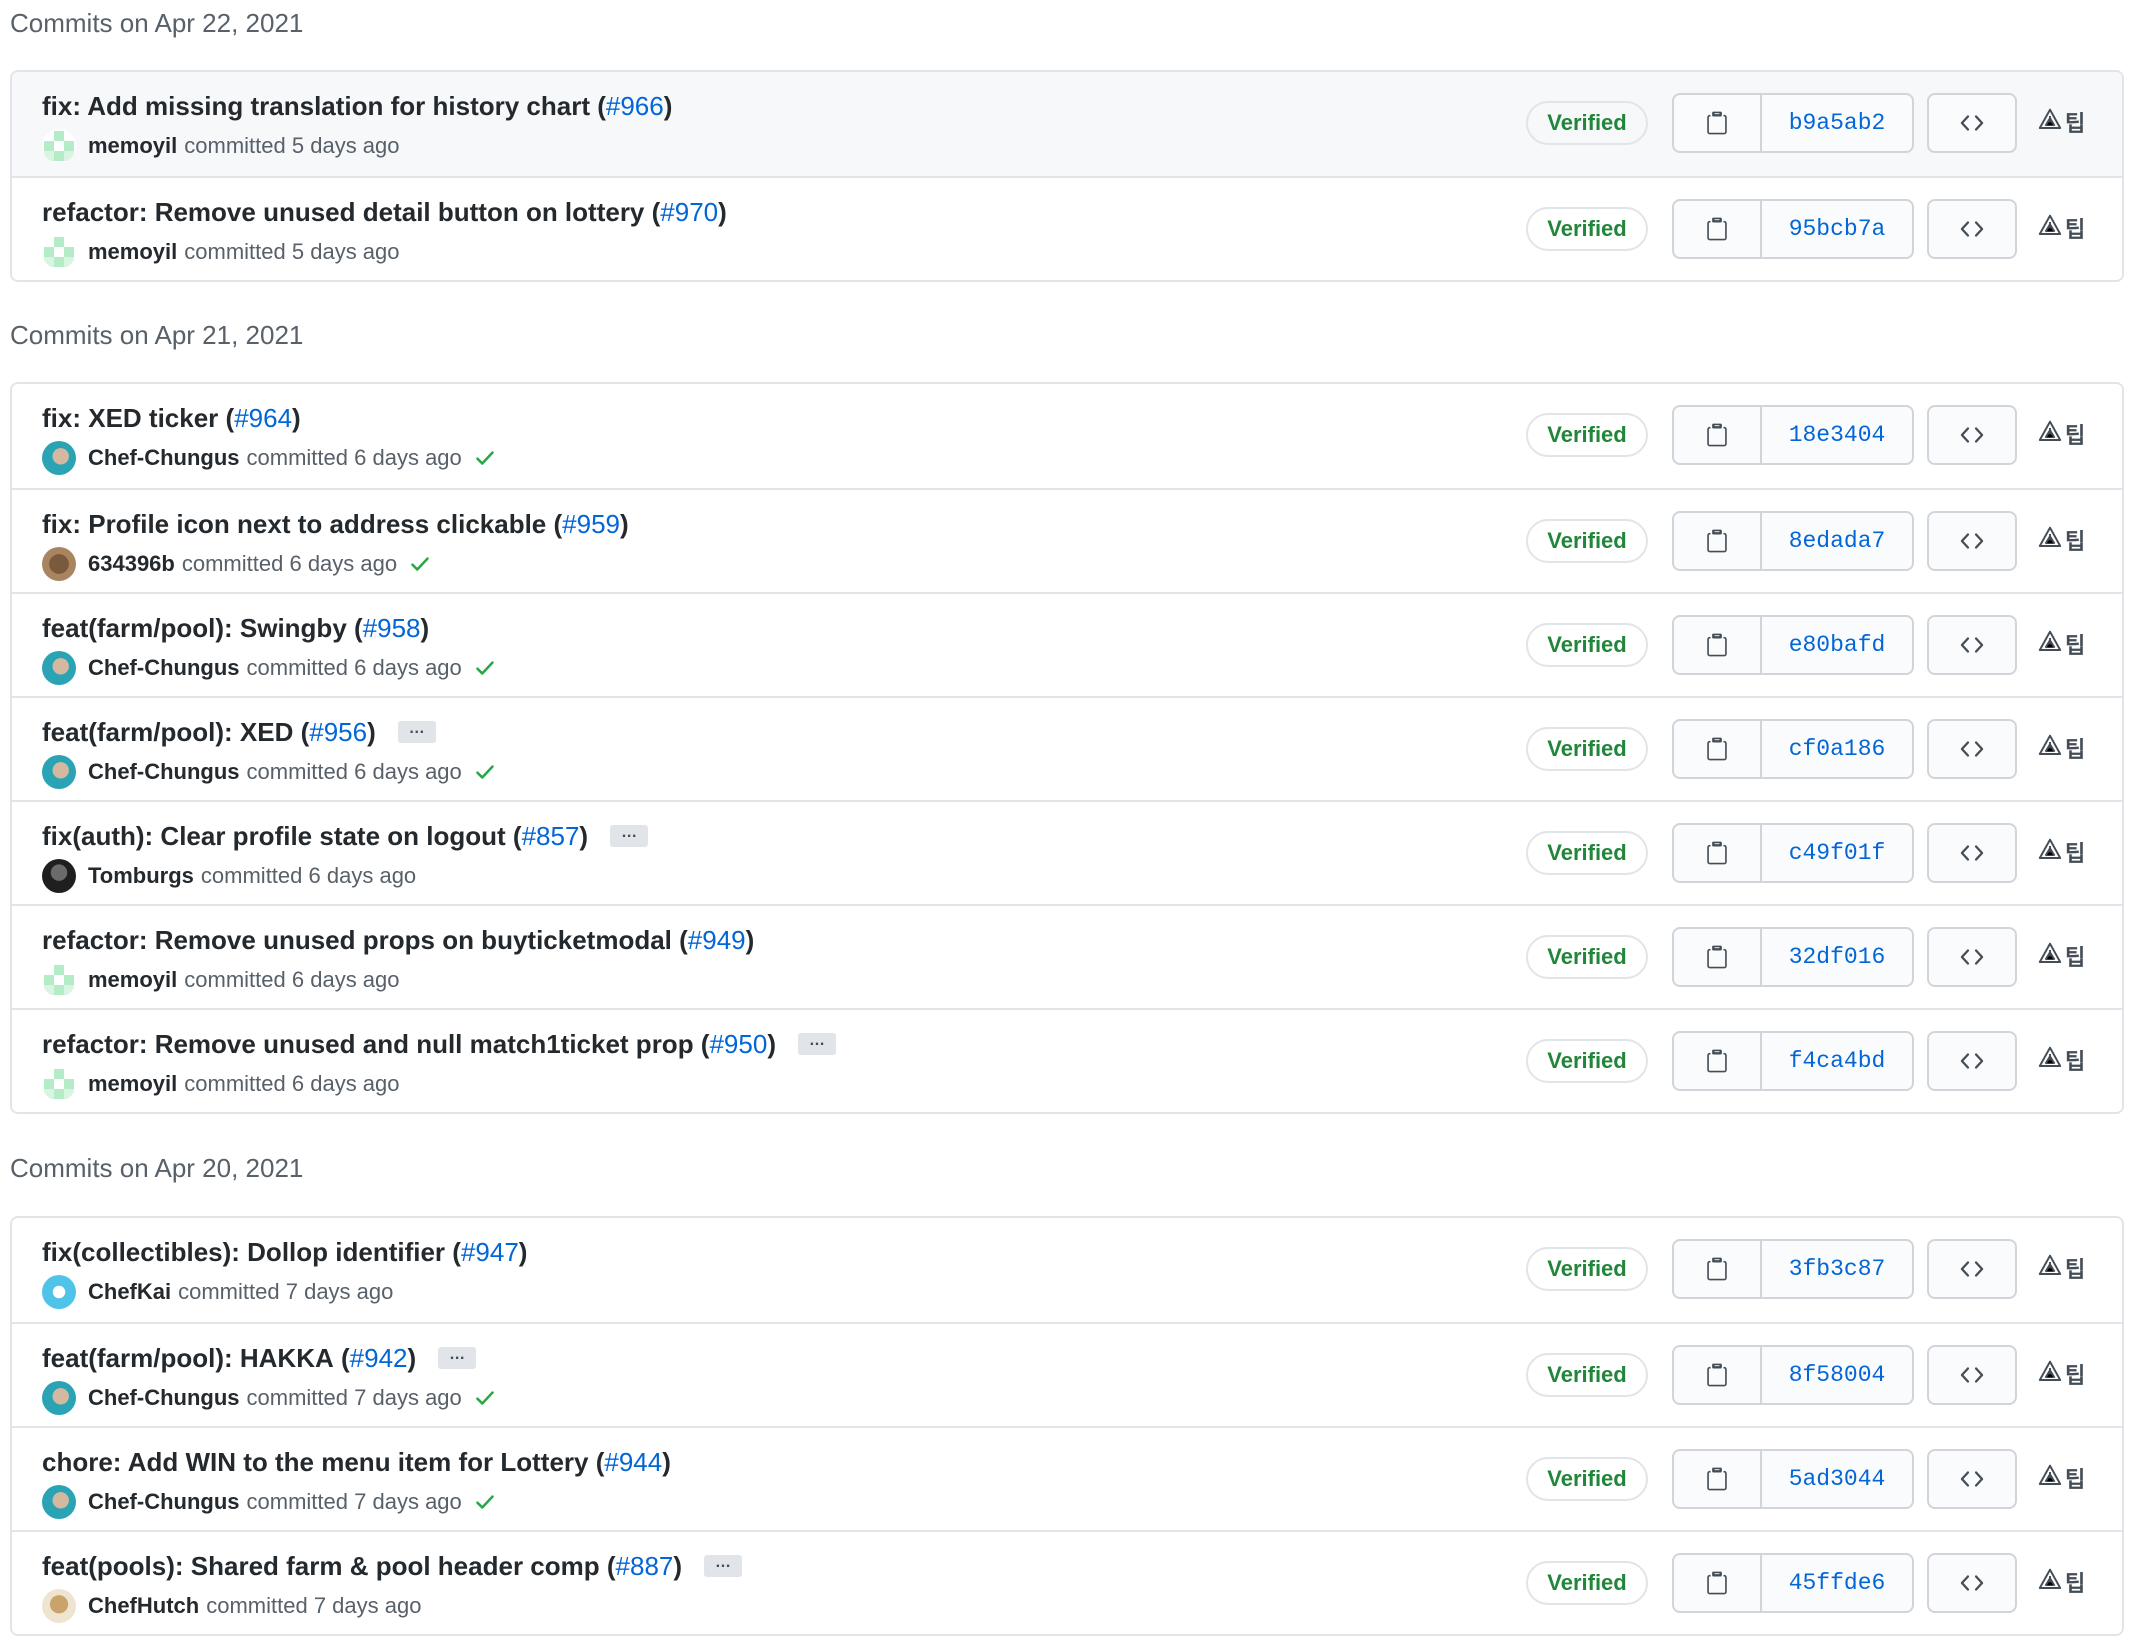 Image resolution: width=2134 pixels, height=1648 pixels. I want to click on author-link: ChefHutch, so click(143, 1606).